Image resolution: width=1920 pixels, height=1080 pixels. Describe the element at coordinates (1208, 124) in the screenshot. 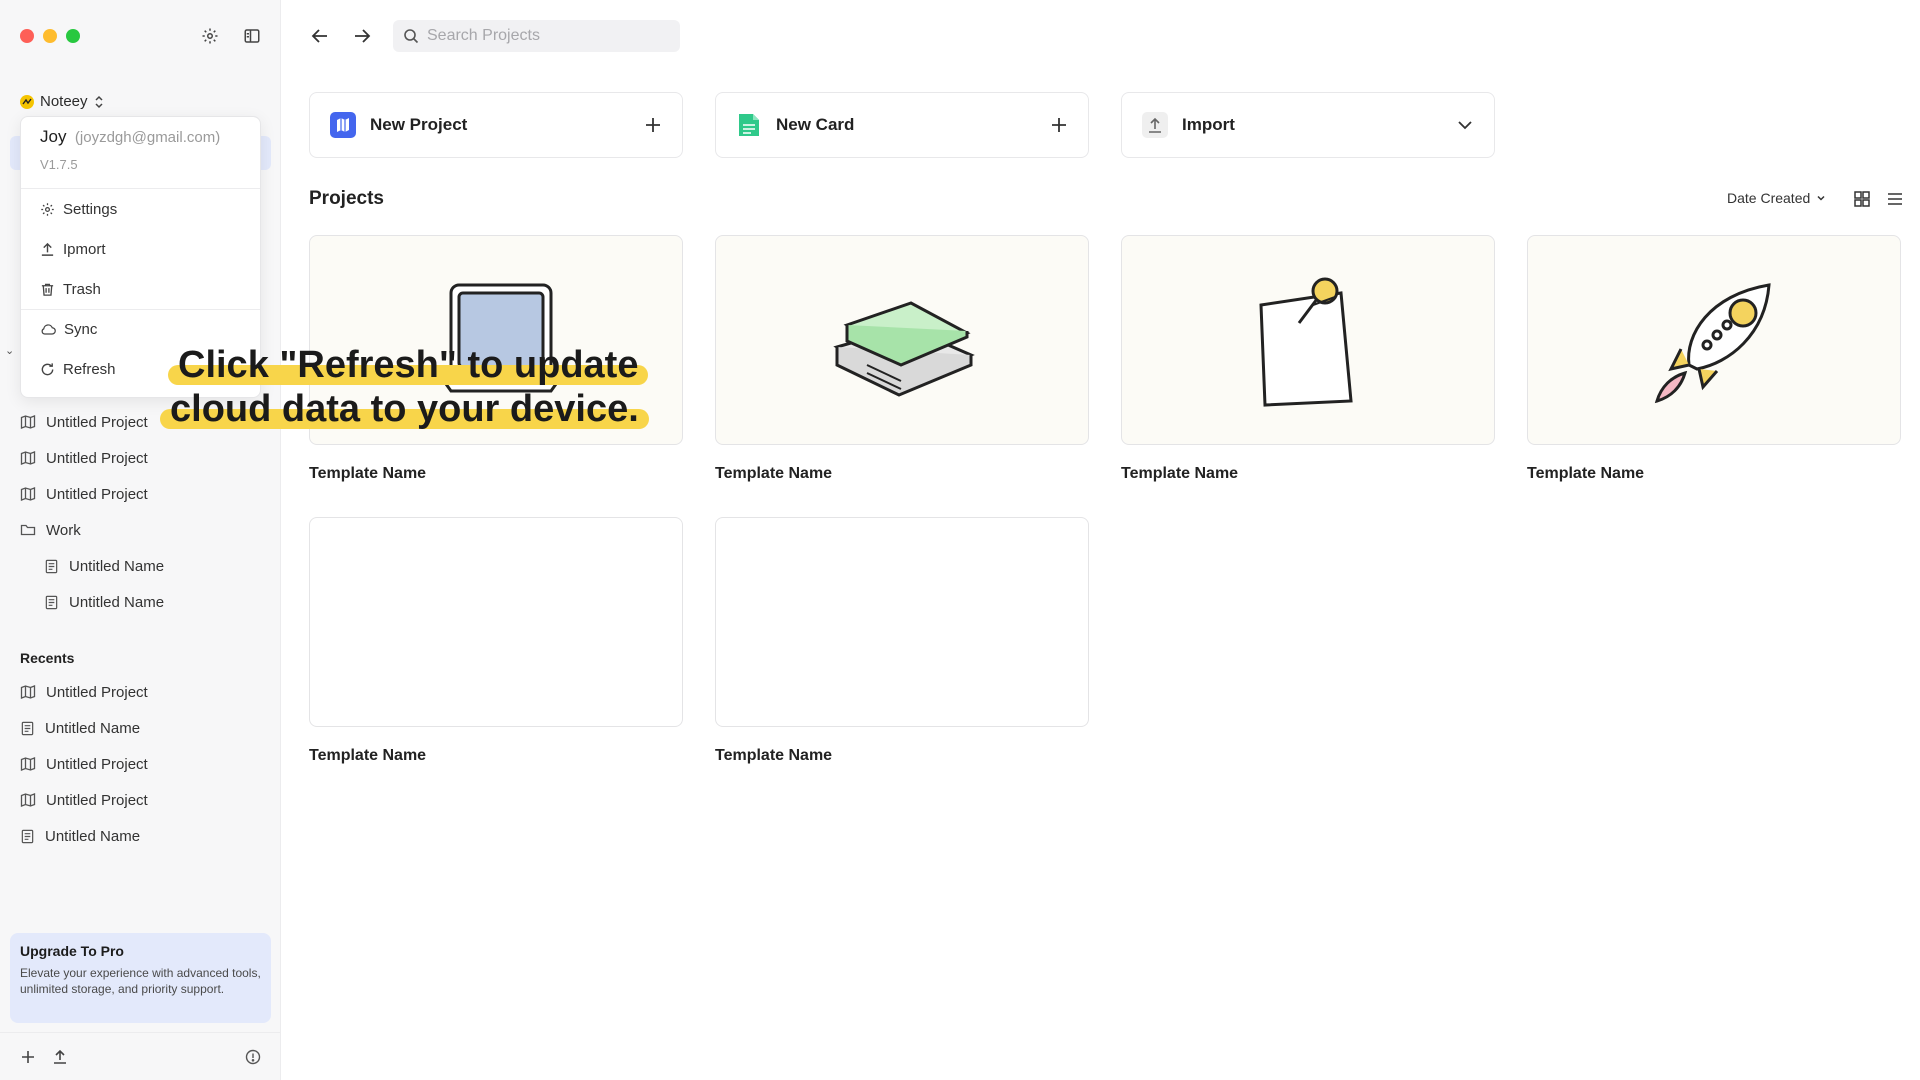

I see `import-label: Import` at that location.